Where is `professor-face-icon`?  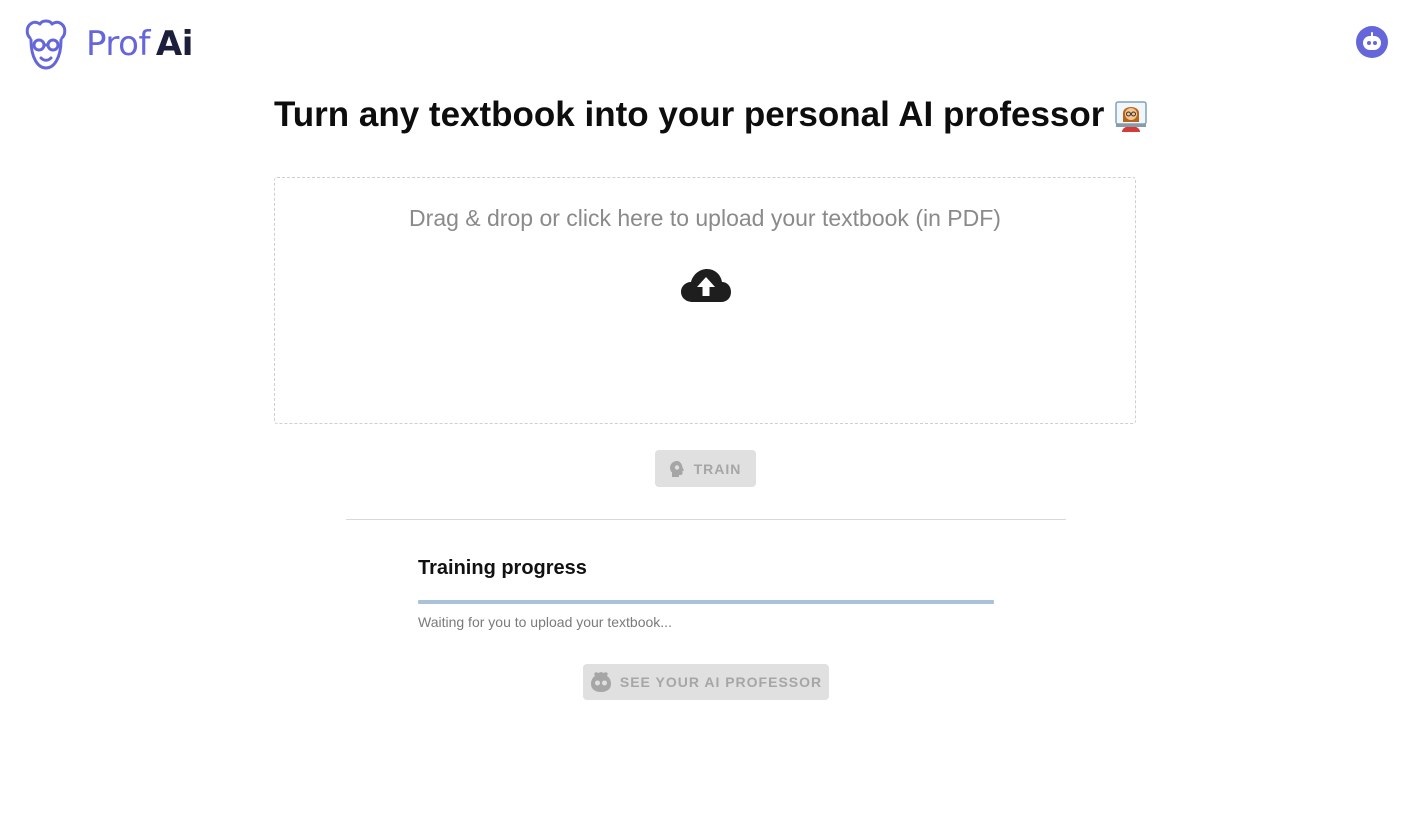
professor-face-icon is located at coordinates (46, 44).